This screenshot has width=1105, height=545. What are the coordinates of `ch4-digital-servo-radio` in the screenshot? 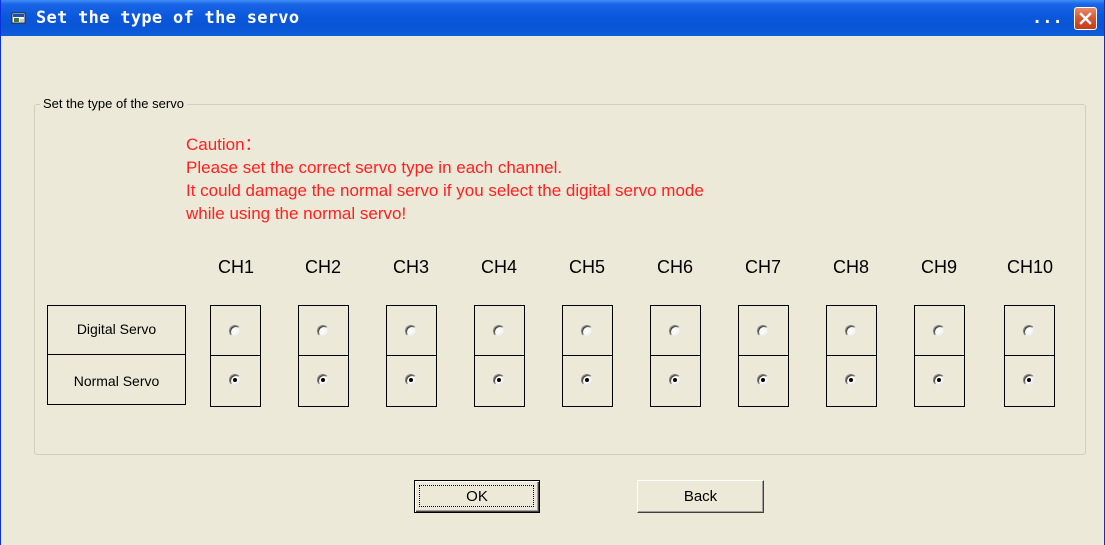 It's located at (499, 331).